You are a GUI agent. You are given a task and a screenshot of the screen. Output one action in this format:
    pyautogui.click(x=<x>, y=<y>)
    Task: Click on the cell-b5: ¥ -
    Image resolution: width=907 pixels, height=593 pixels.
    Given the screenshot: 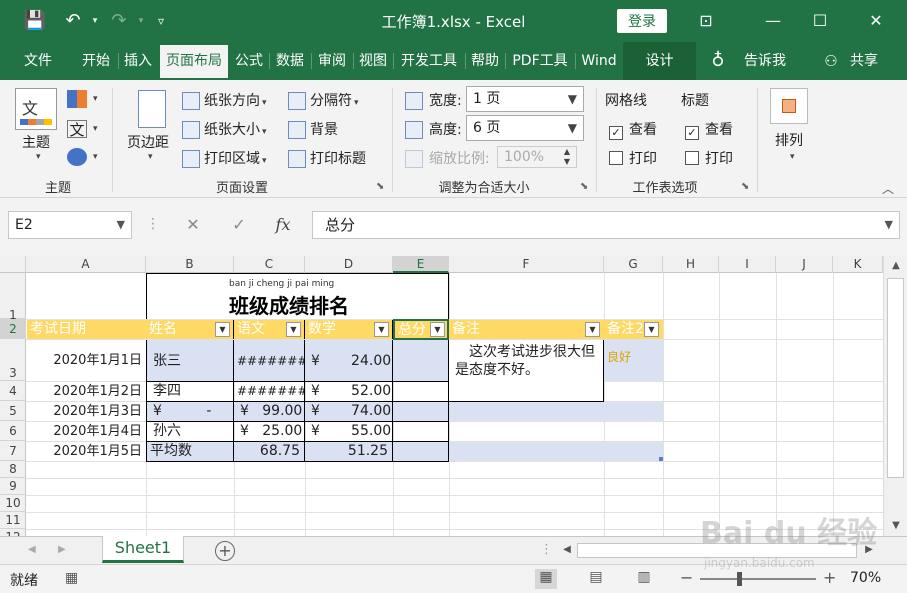 What is the action you would take?
    pyautogui.click(x=190, y=412)
    